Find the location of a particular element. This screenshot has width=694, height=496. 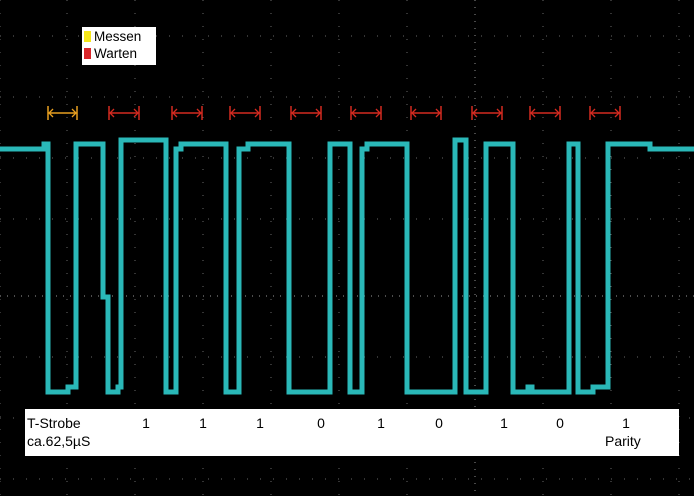

warten-swatch is located at coordinates (87, 53).